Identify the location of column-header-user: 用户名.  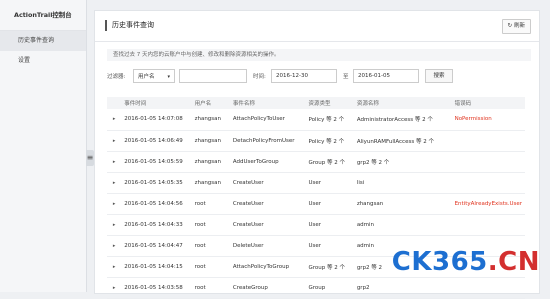
(210, 103).